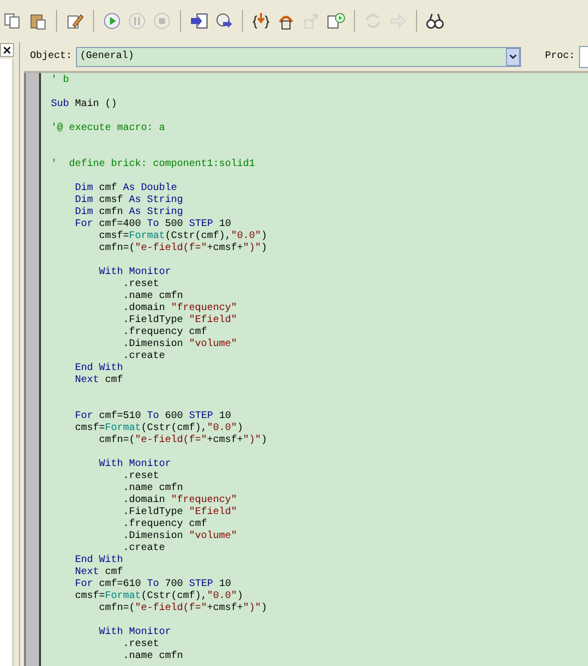 The height and width of the screenshot is (666, 588). Describe the element at coordinates (112, 21) in the screenshot. I see `play-icon` at that location.